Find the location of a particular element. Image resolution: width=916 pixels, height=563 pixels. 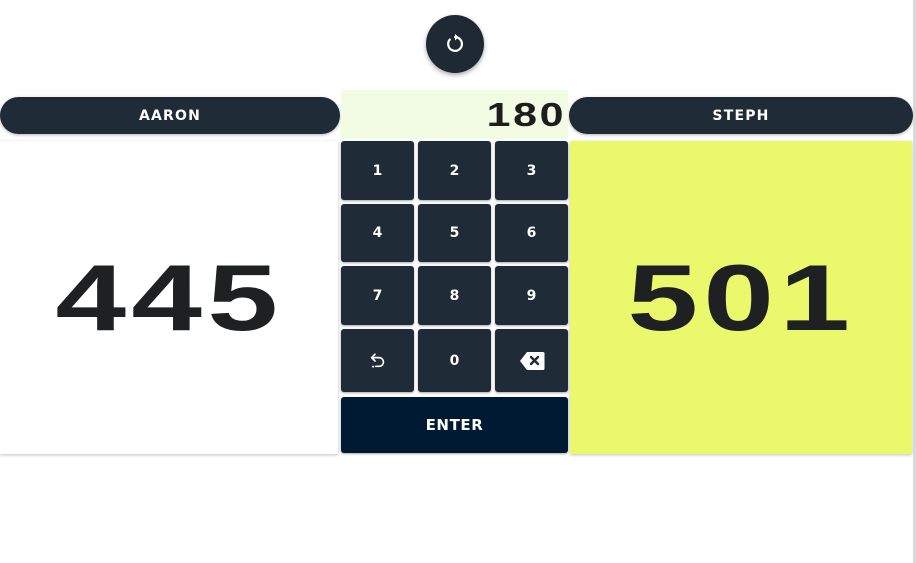

refresh-icon is located at coordinates (455, 42).